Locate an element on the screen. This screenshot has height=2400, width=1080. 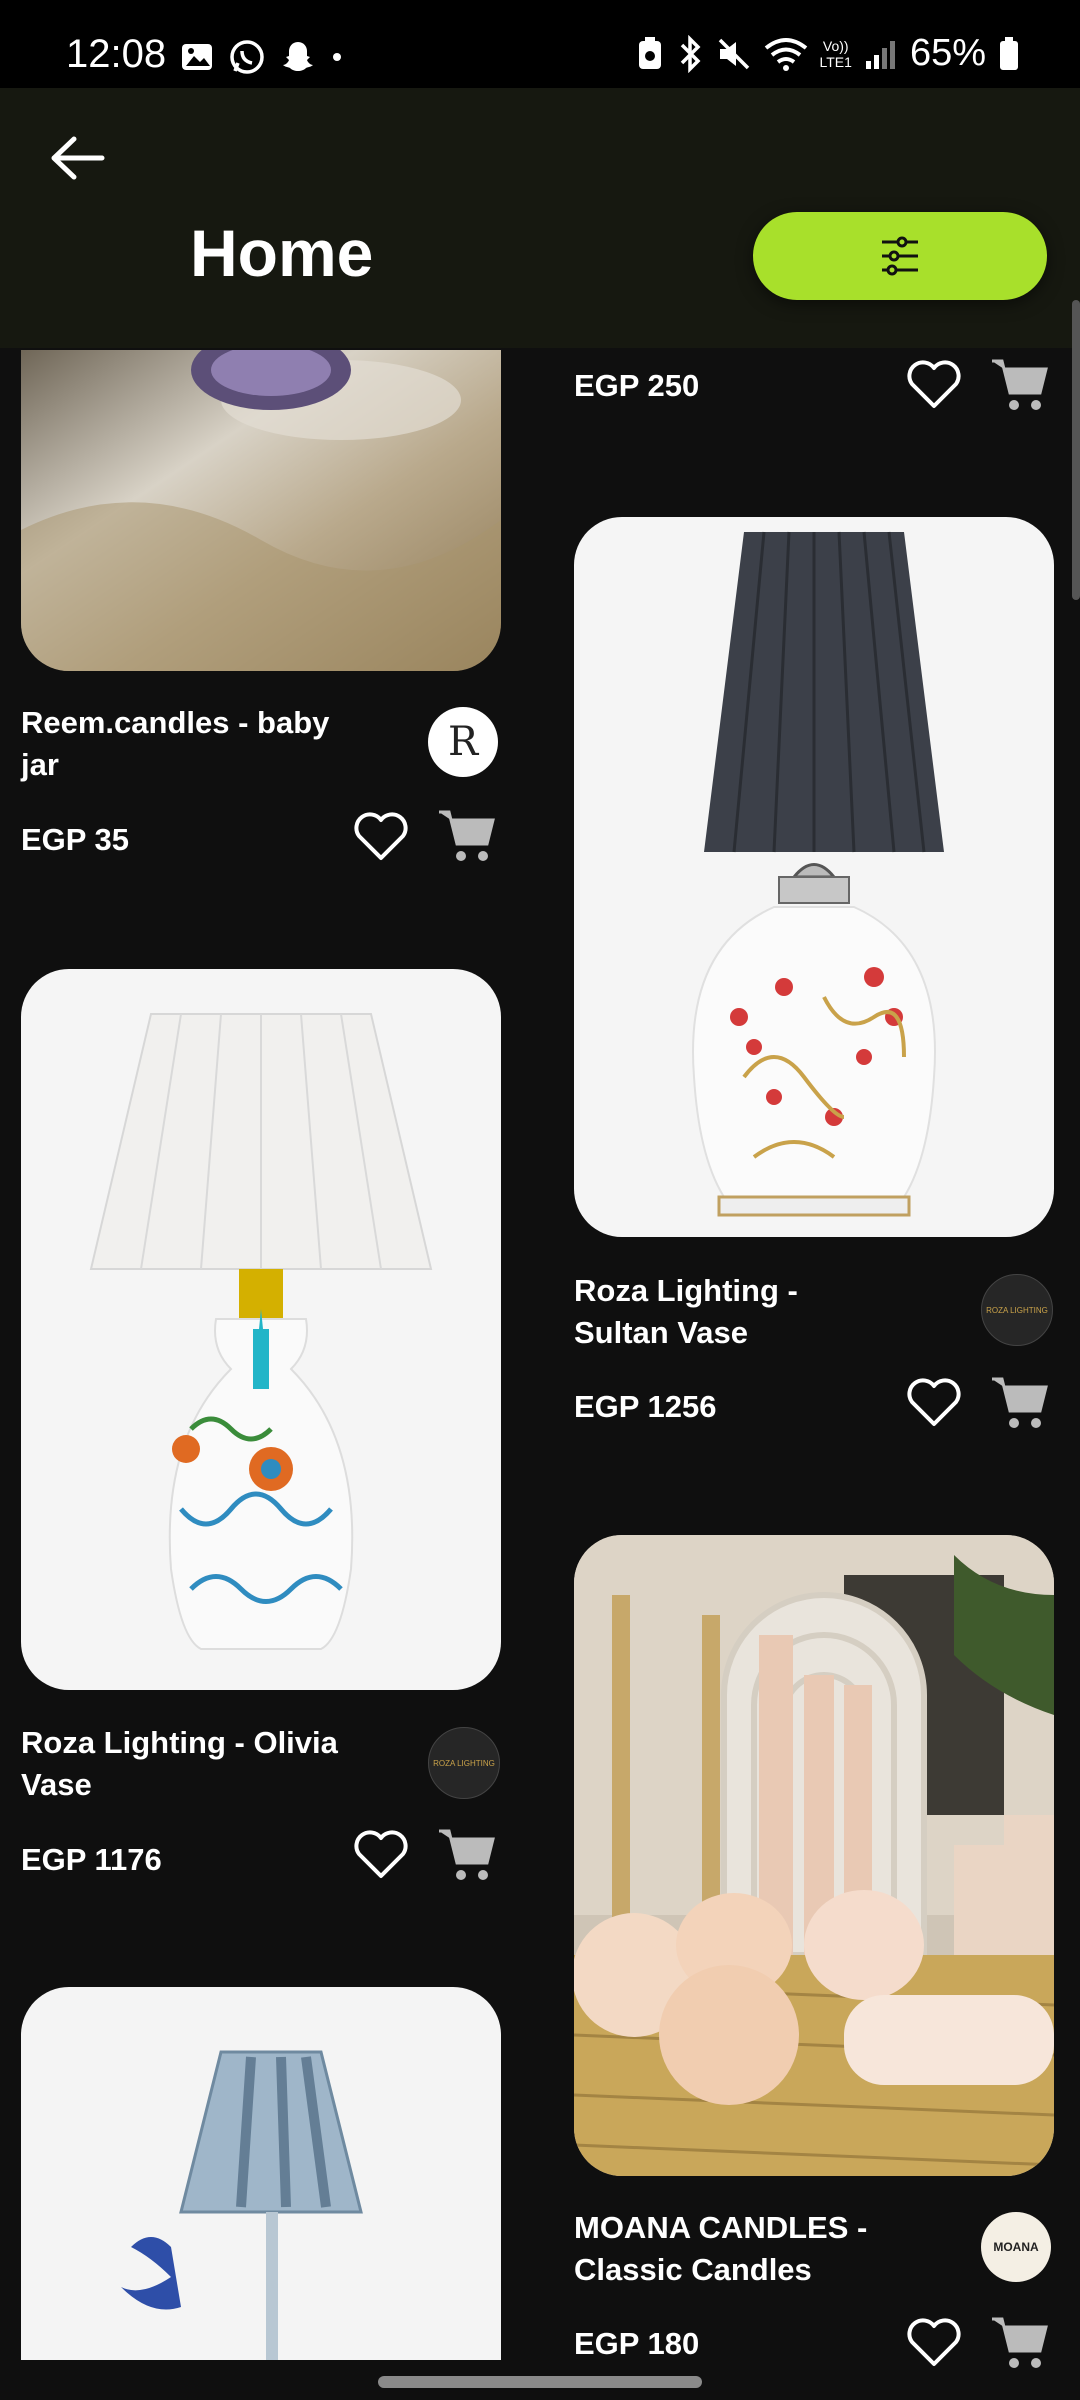
product-name: Roza Lighting - Olivia Vase is located at coordinates (181, 1764).